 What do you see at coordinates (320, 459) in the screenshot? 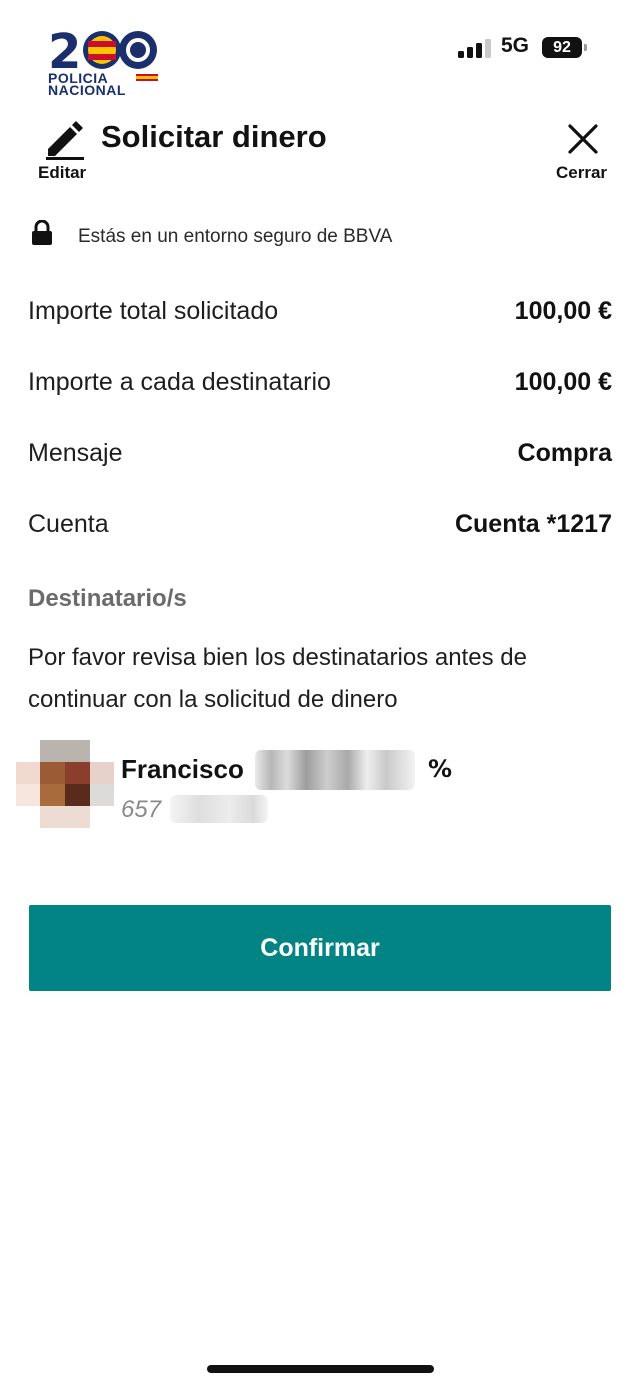
I see `detail-row-message: Mensaje Compra` at bounding box center [320, 459].